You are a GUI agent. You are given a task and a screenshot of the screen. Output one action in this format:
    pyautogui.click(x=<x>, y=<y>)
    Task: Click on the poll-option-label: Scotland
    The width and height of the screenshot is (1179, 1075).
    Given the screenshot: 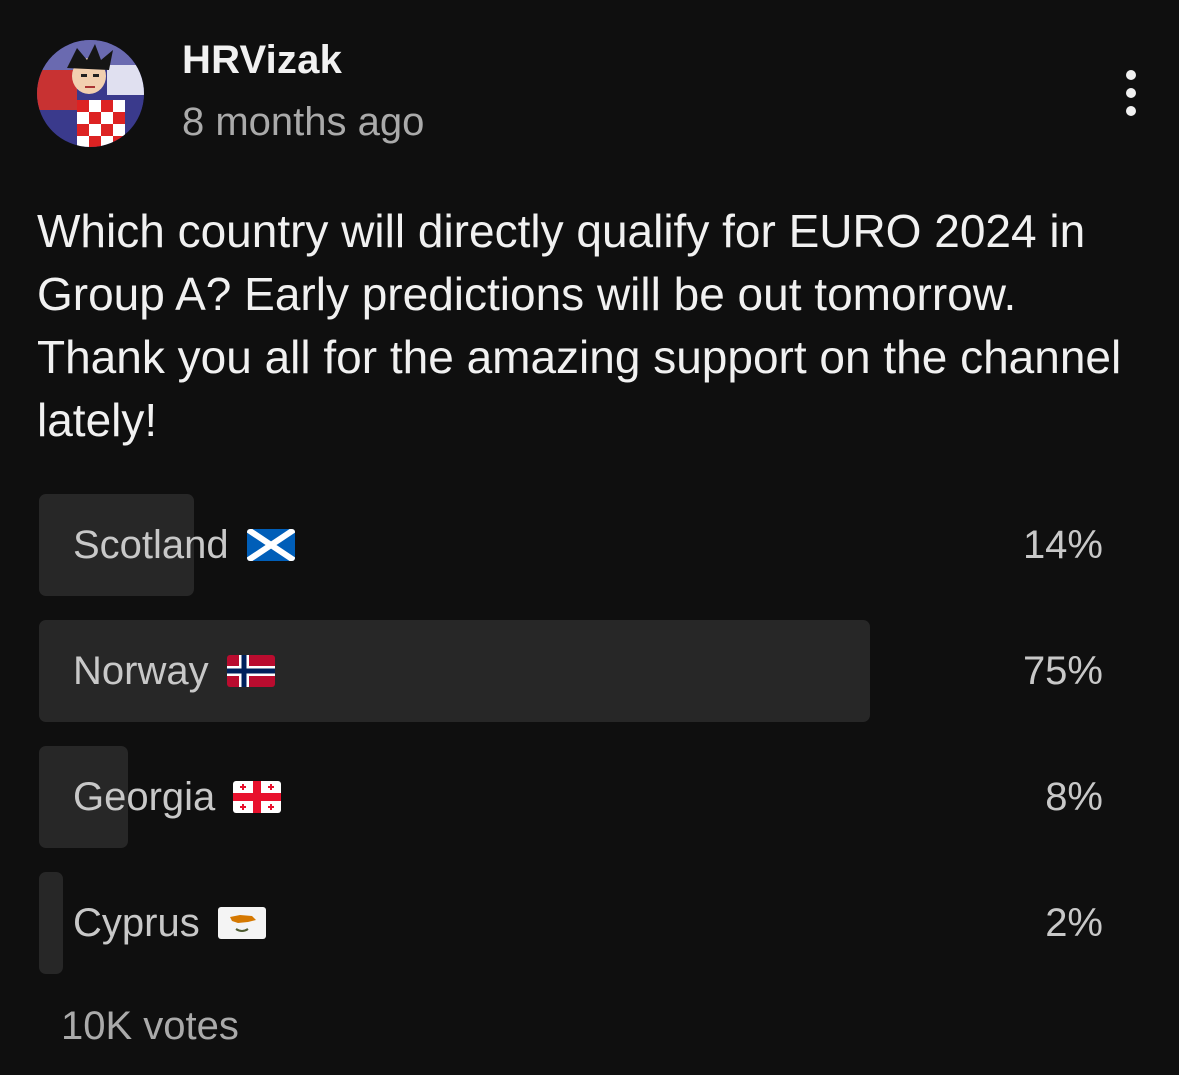 What is the action you would take?
    pyautogui.click(x=151, y=545)
    